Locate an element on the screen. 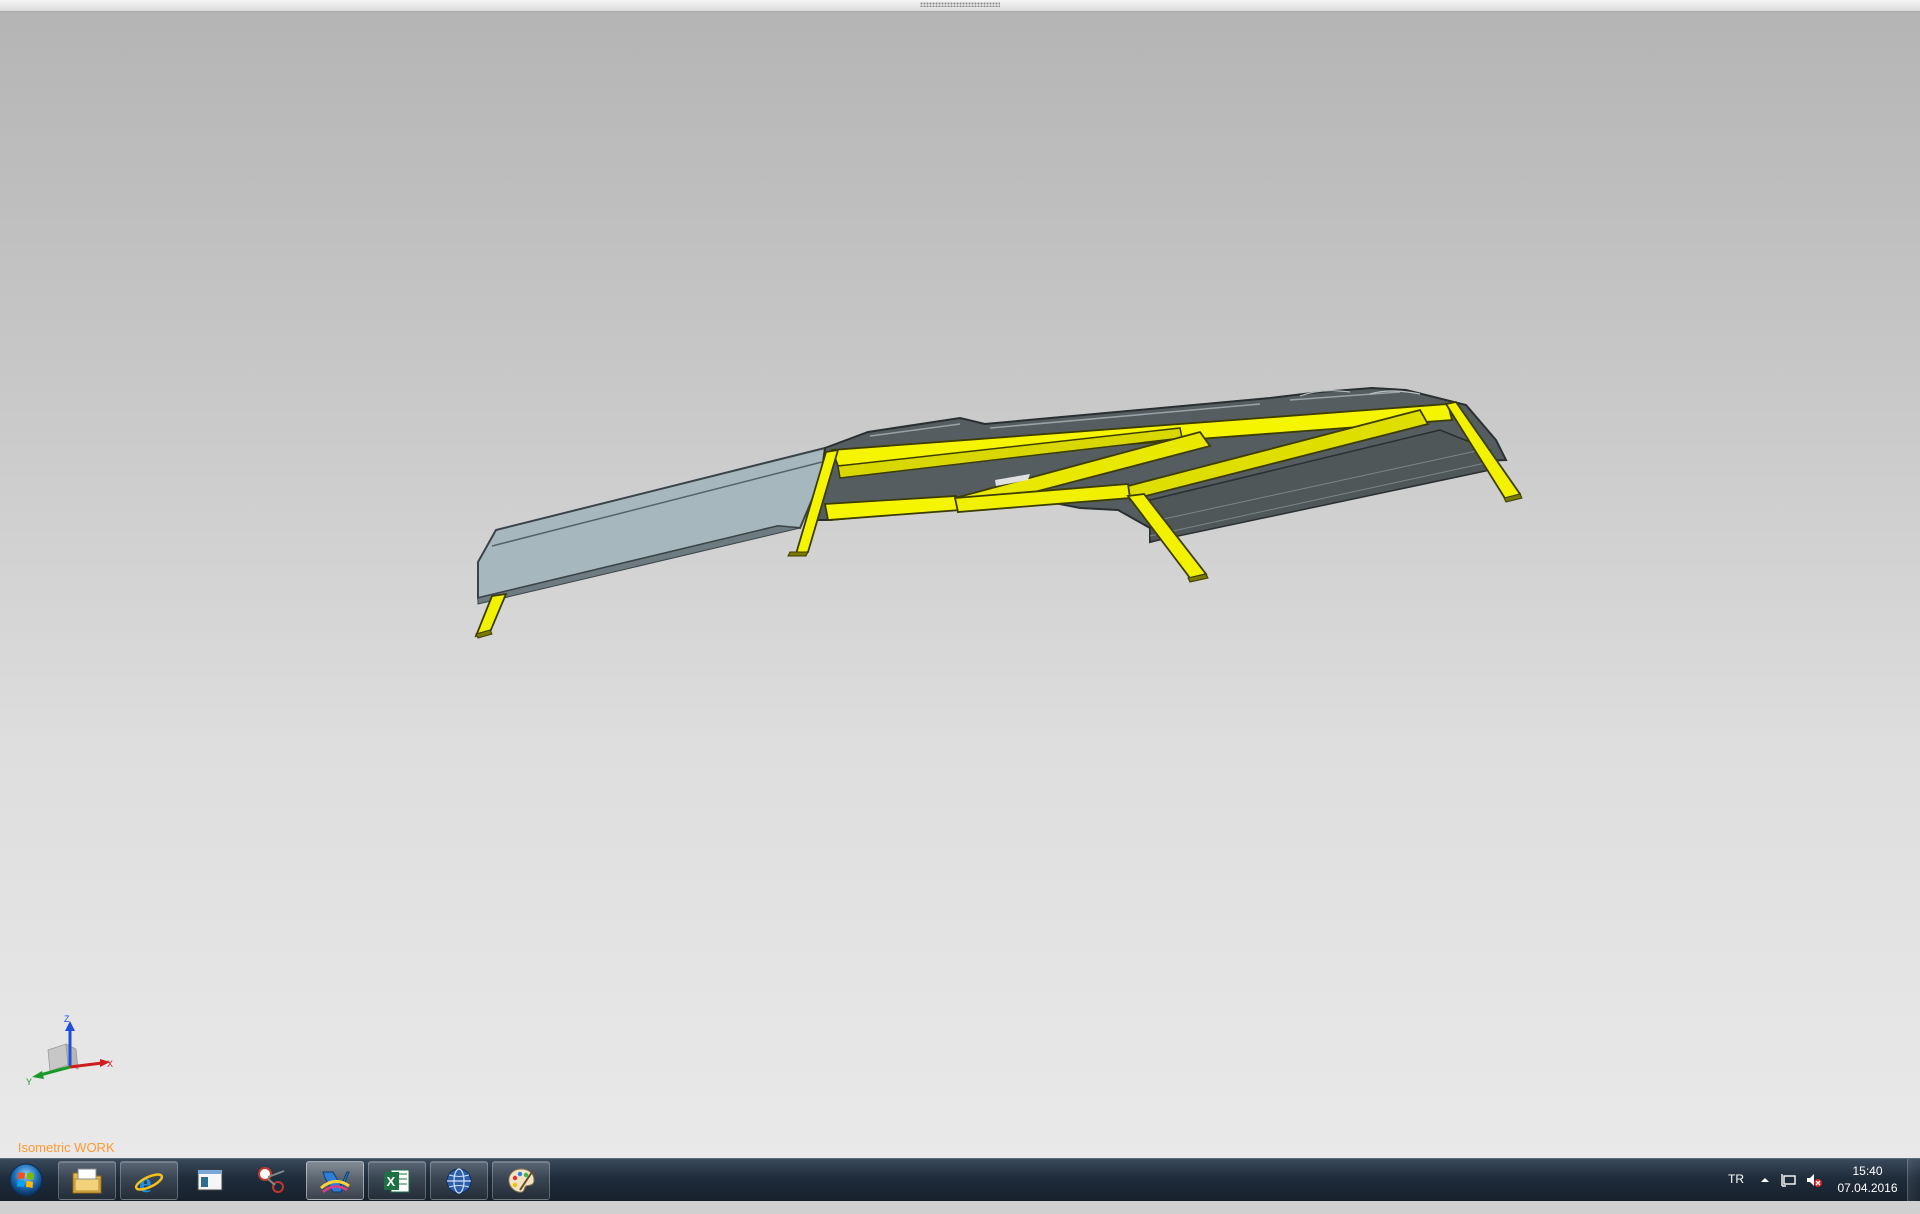  clock-date: 07.04.2016 is located at coordinates (1867, 1188).